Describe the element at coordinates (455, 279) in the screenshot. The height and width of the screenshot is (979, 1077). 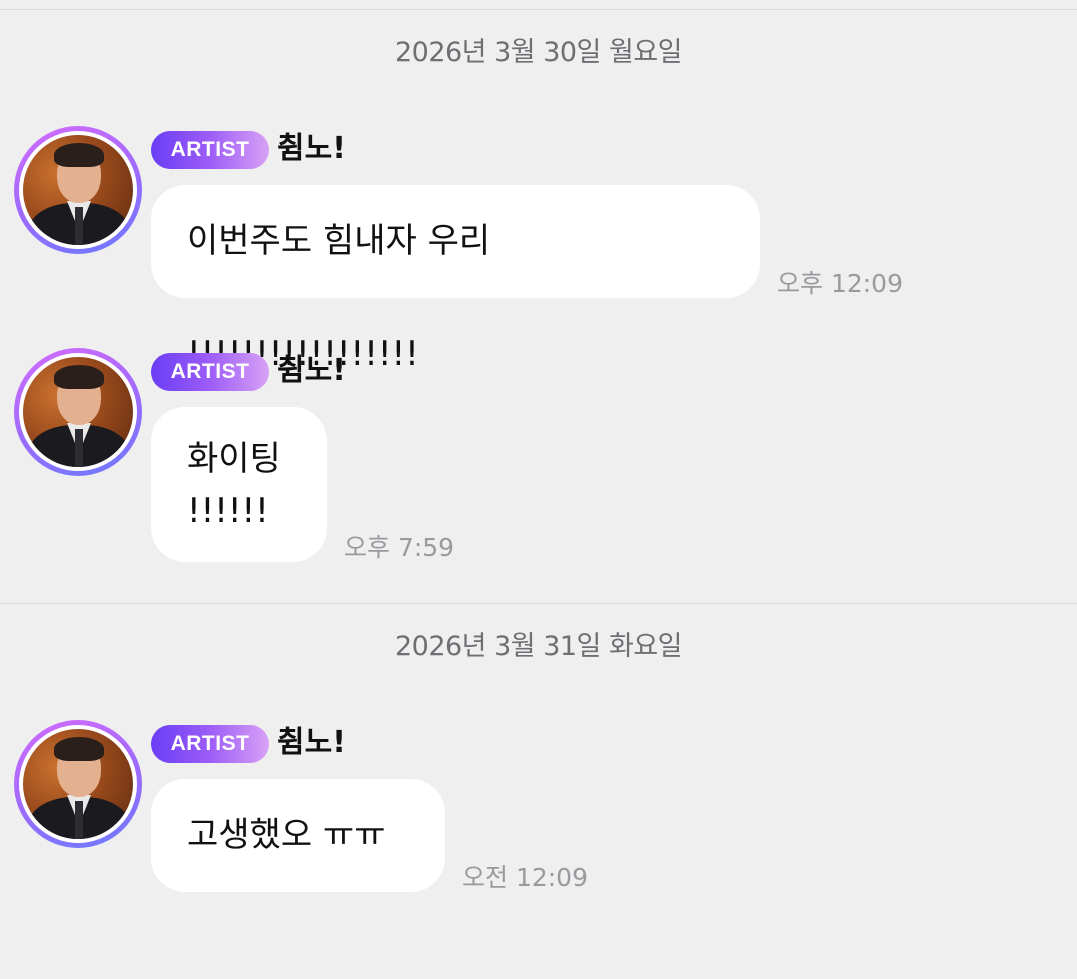
I see `message-bubble: 이번주도 힘내자 우리 !!!!!!!!!!!!!!!!!` at that location.